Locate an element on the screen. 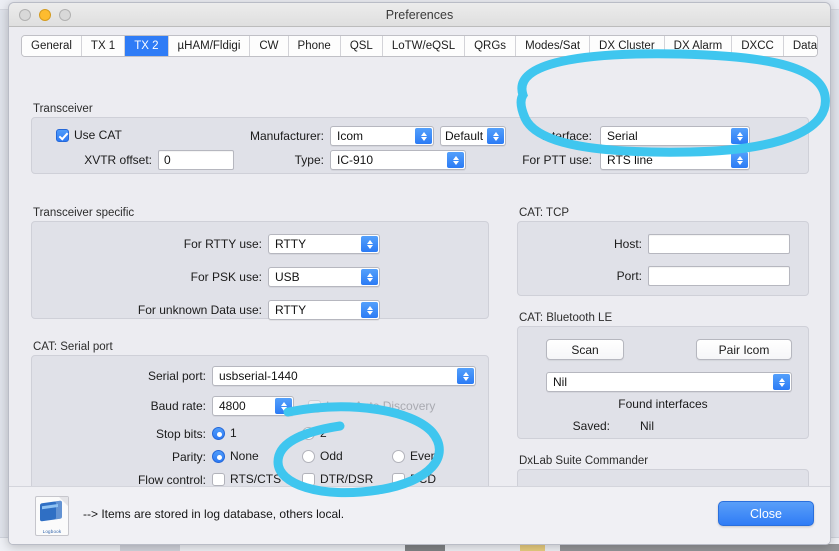 The width and height of the screenshot is (839, 551). ptt-use-label: For PTT use: is located at coordinates (557, 160).